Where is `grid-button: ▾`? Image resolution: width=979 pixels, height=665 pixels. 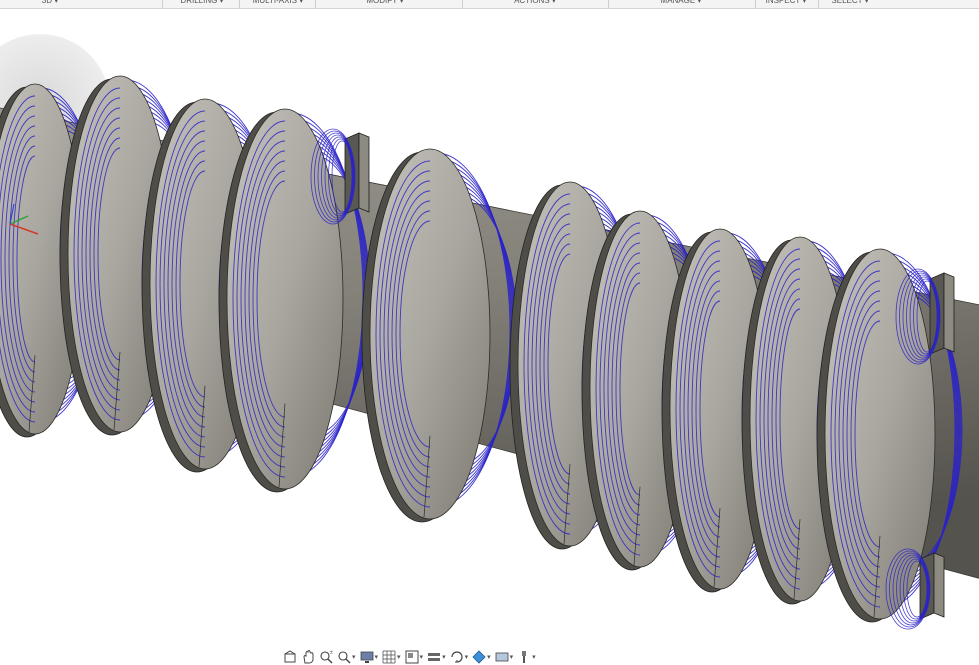 grid-button: ▾ is located at coordinates (391, 656).